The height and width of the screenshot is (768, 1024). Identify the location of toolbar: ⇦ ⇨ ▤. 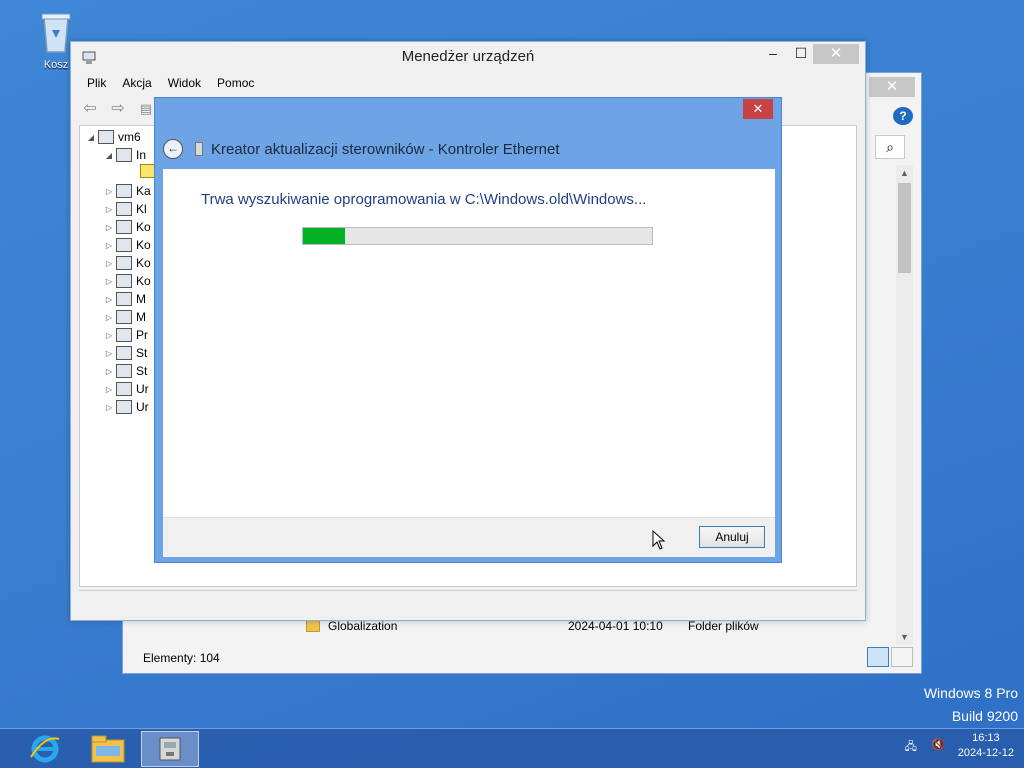
(118, 109).